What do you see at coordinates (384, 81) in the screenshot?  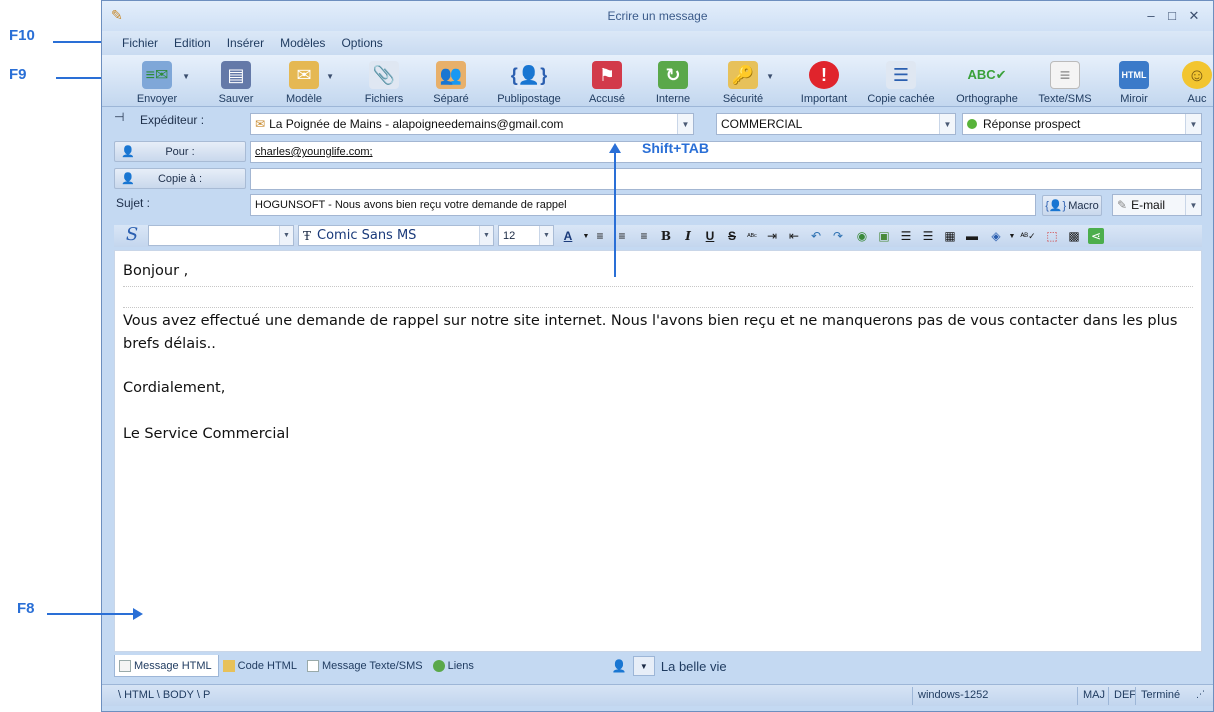 I see `fichiers-button: 📎 Fichiers` at bounding box center [384, 81].